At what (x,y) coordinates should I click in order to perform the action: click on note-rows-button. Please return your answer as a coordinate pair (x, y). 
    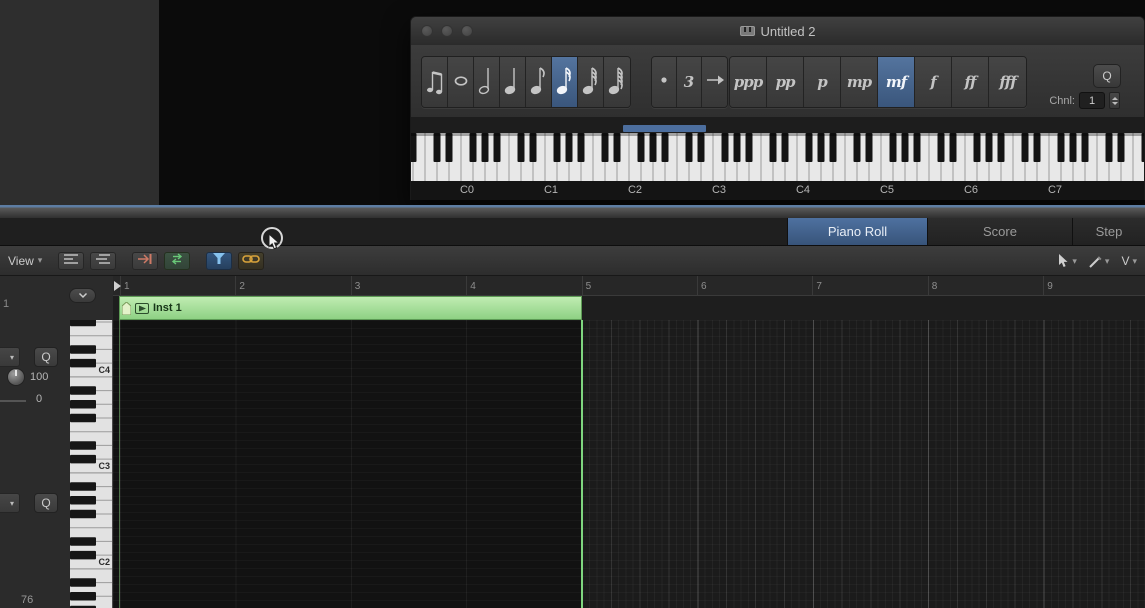
    Looking at the image, I should click on (103, 260).